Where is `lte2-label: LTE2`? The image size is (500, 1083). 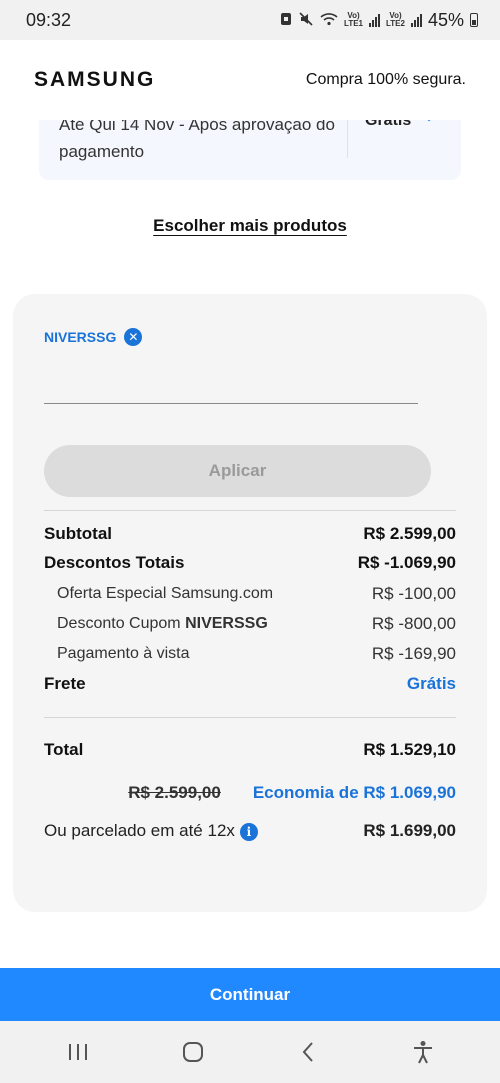
lte2-label: LTE2 is located at coordinates (395, 23).